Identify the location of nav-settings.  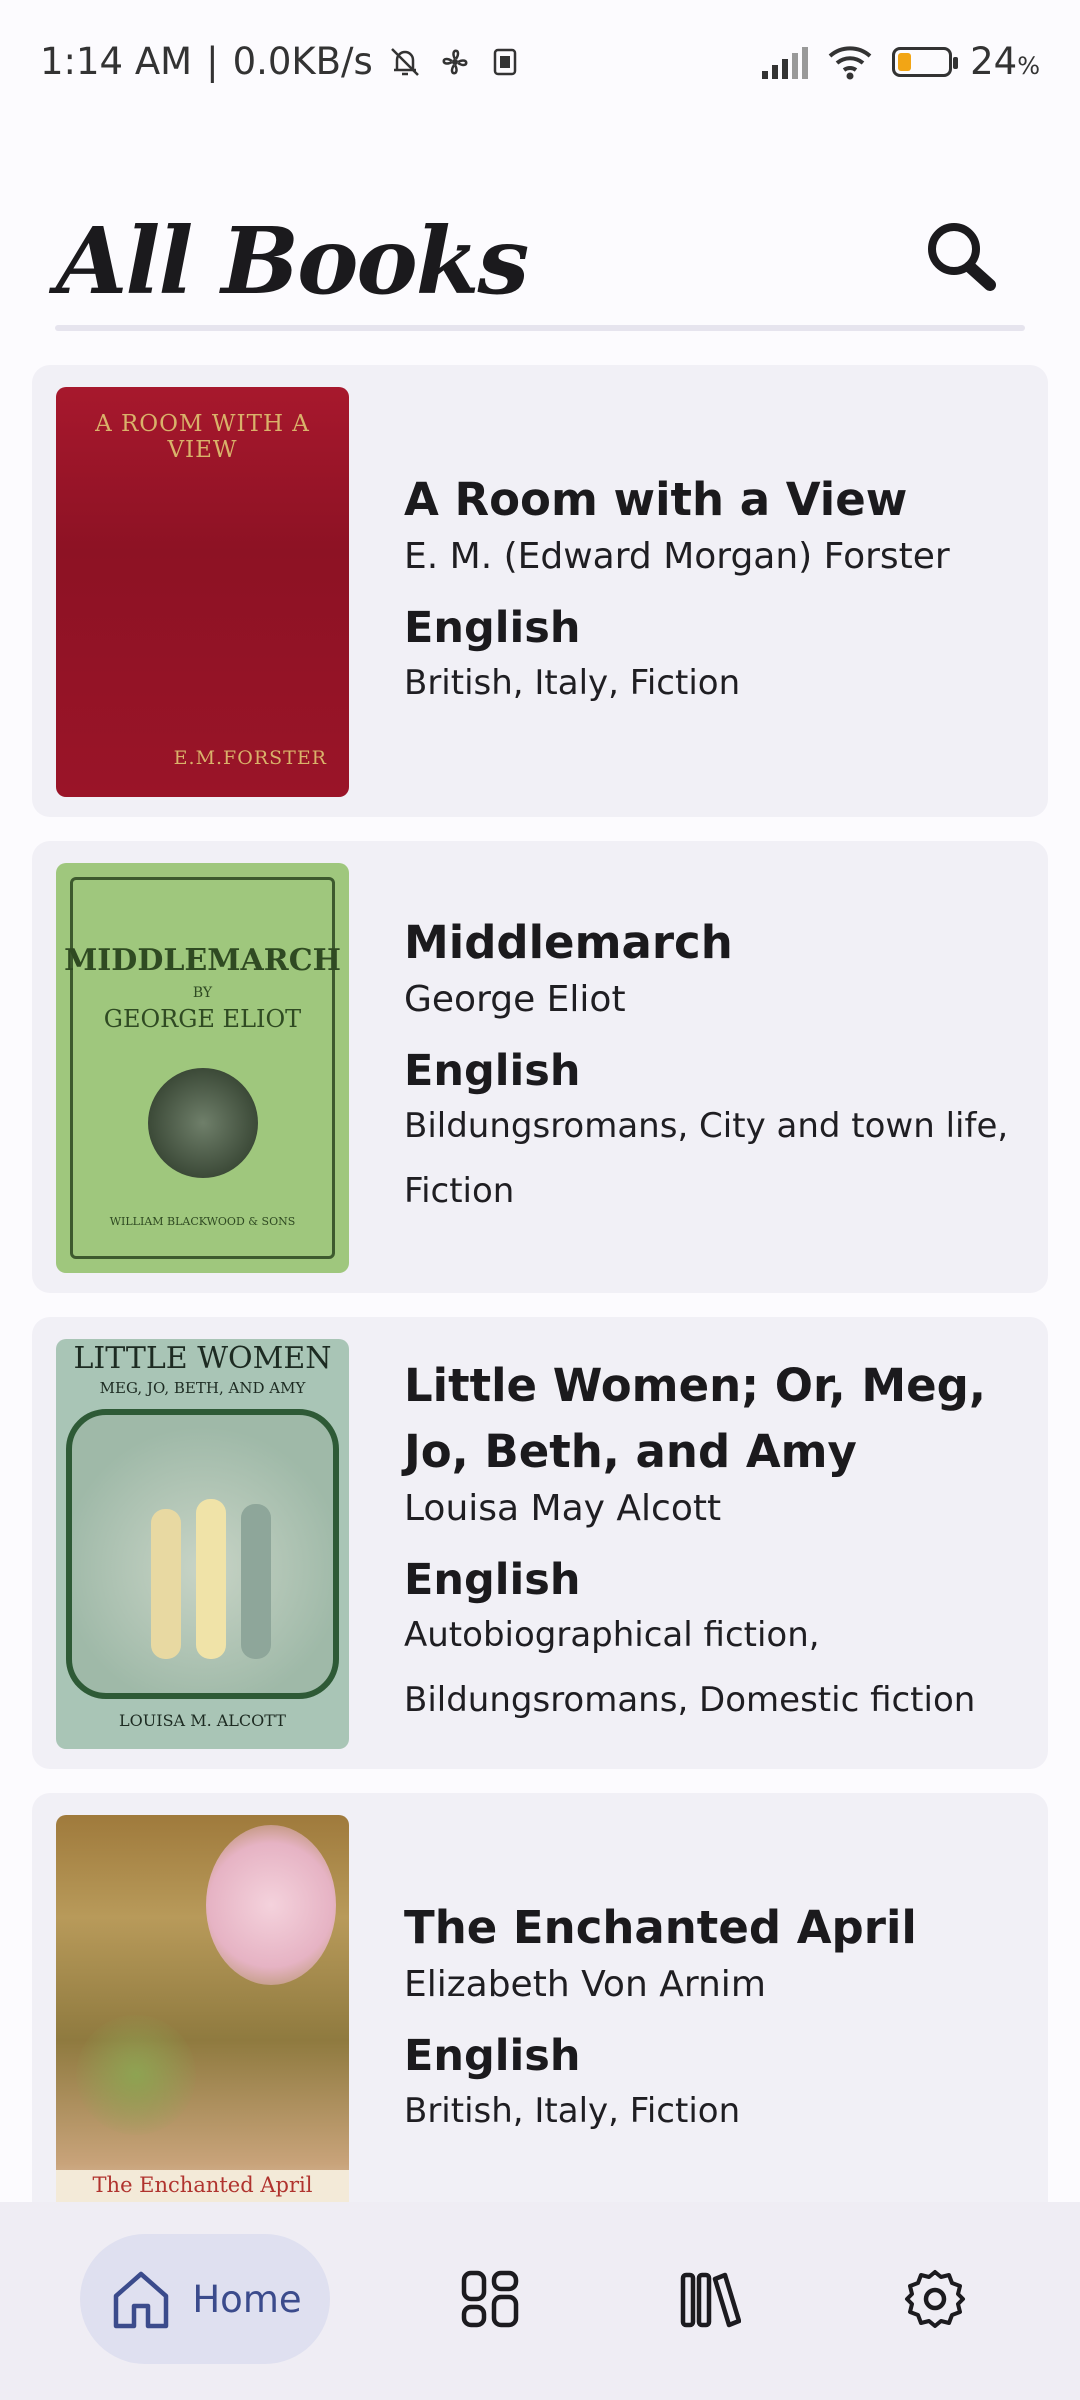
(935, 2299).